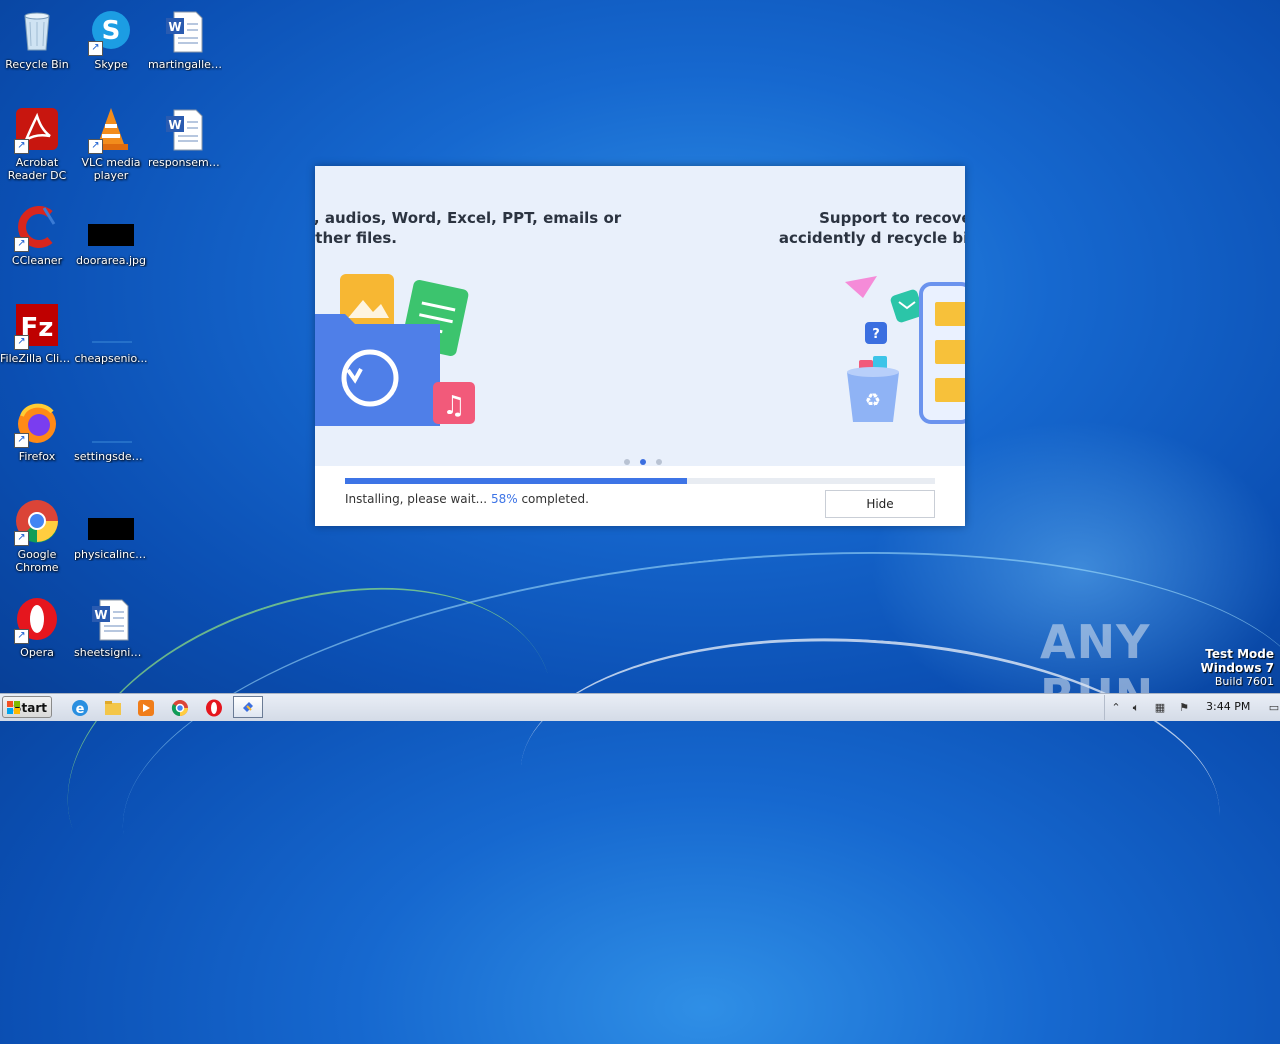 The image size is (1280, 1044). I want to click on desktop-icon-skype: S ↗ Skype, so click(111, 39).